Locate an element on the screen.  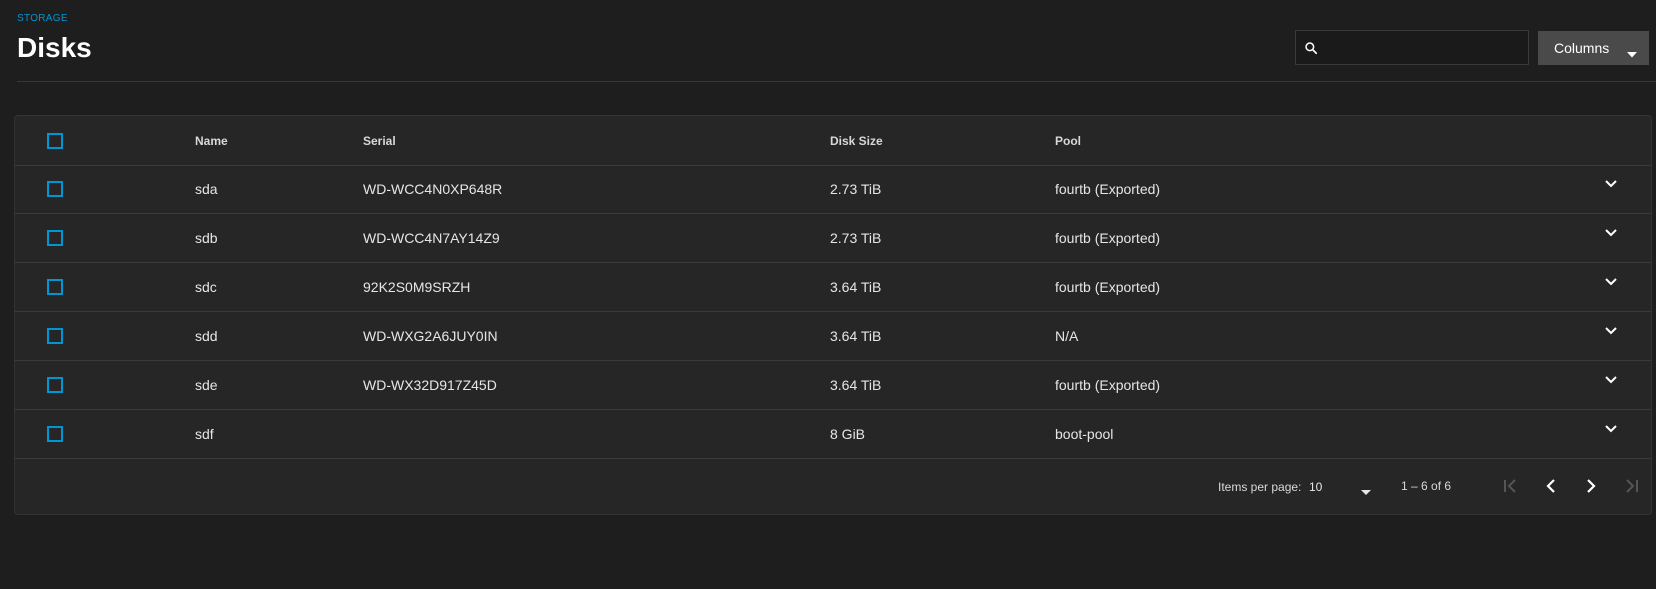
disk-name: sdd is located at coordinates (206, 336).